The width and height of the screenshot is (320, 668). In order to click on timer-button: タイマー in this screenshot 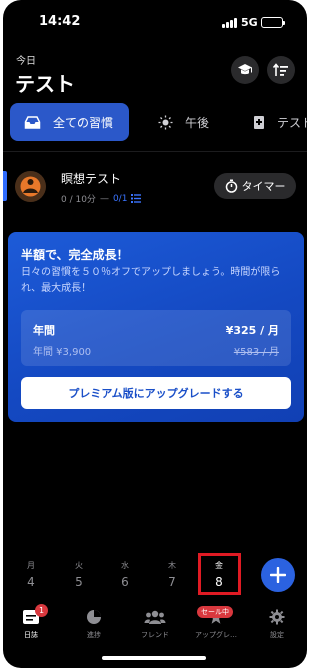, I will do `click(255, 186)`.